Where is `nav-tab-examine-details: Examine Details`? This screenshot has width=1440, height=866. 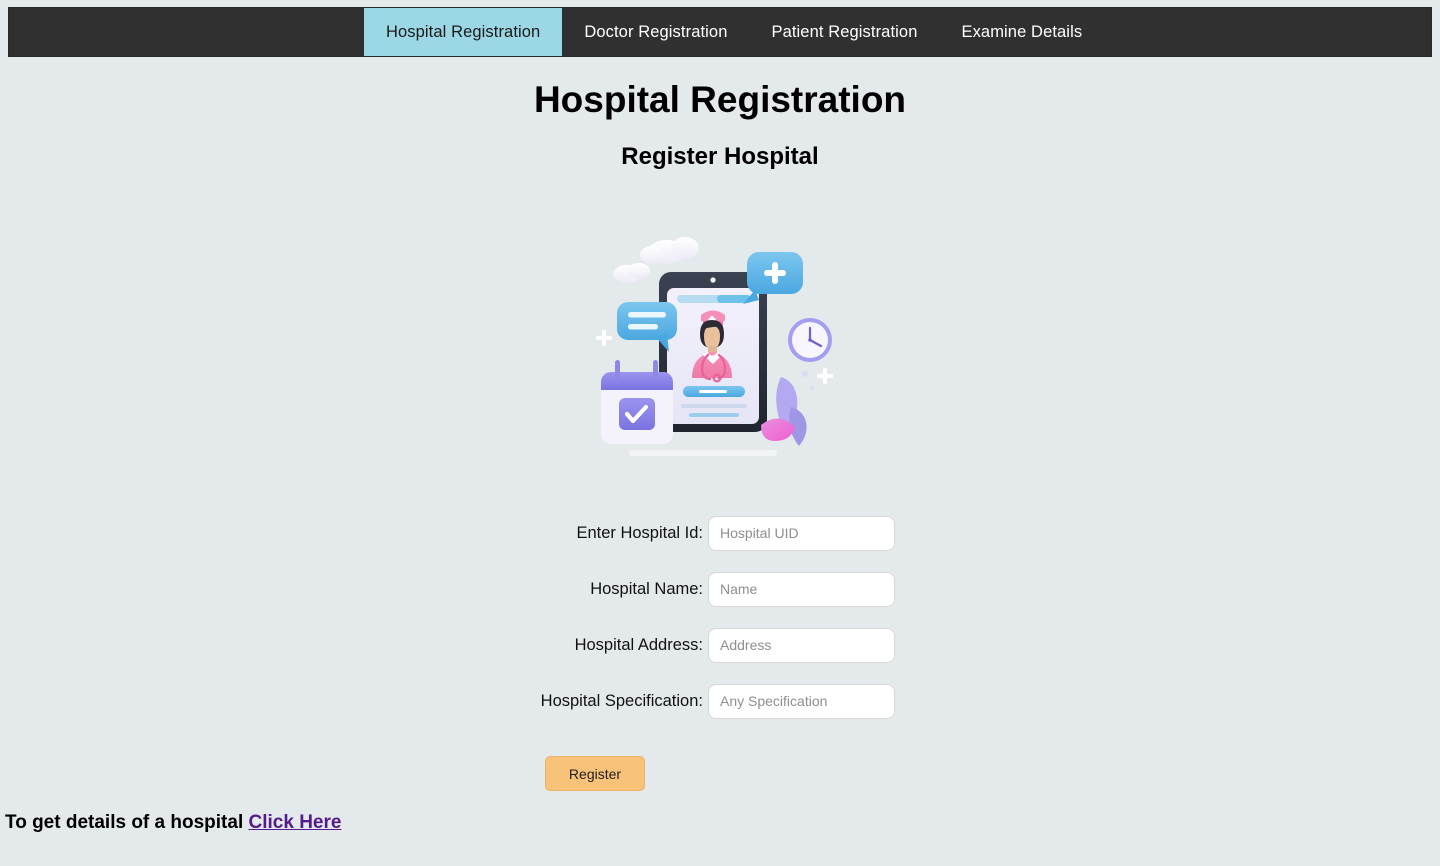 nav-tab-examine-details: Examine Details is located at coordinates (1021, 32).